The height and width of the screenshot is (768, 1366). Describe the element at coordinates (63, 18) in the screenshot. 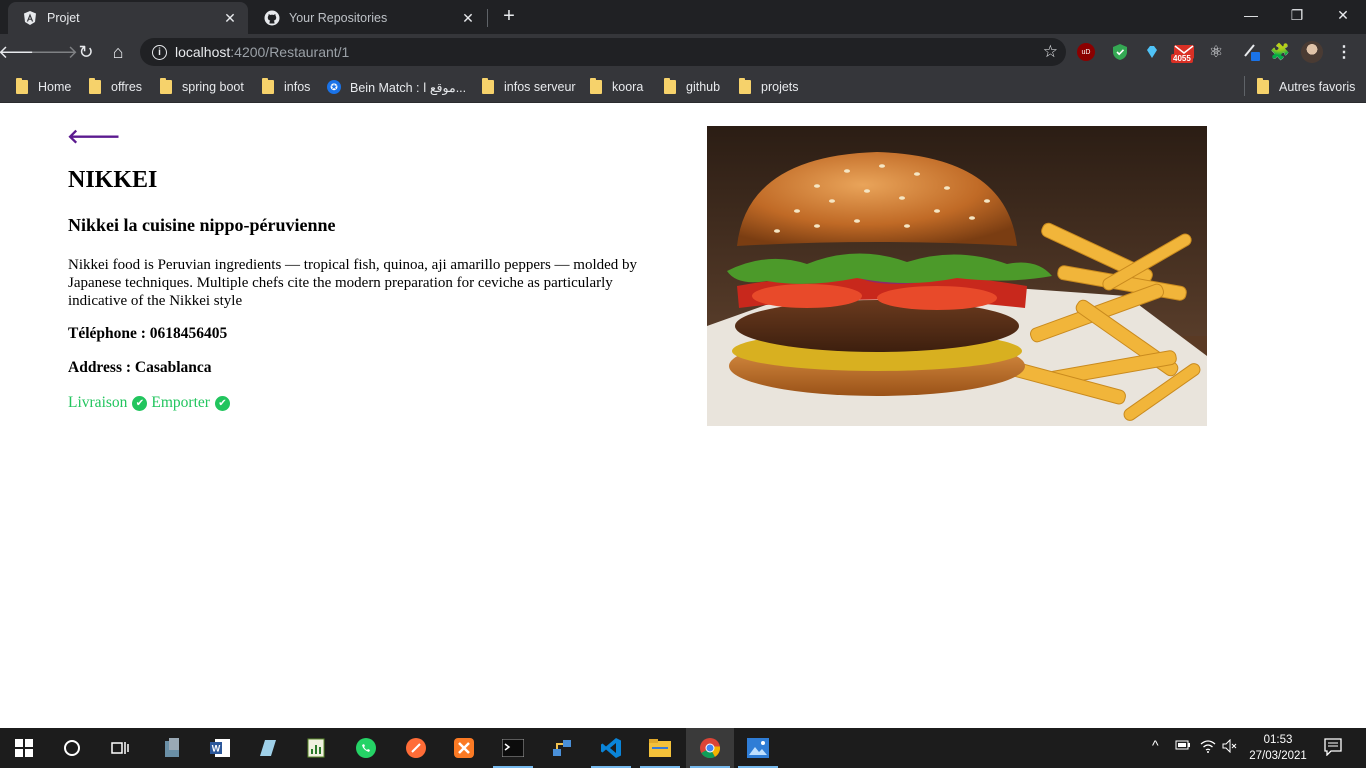

I see `tab-title: Projet` at that location.